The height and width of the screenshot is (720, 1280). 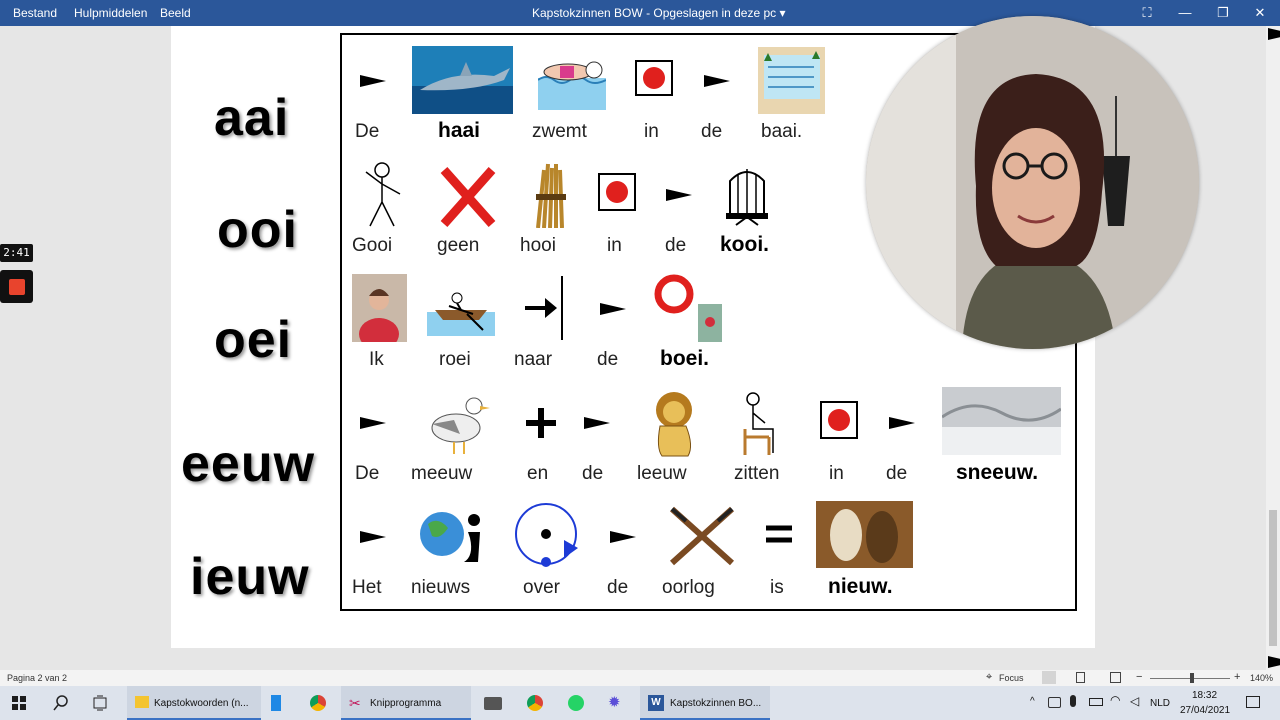 What do you see at coordinates (533, 359) in the screenshot?
I see `word: naar` at bounding box center [533, 359].